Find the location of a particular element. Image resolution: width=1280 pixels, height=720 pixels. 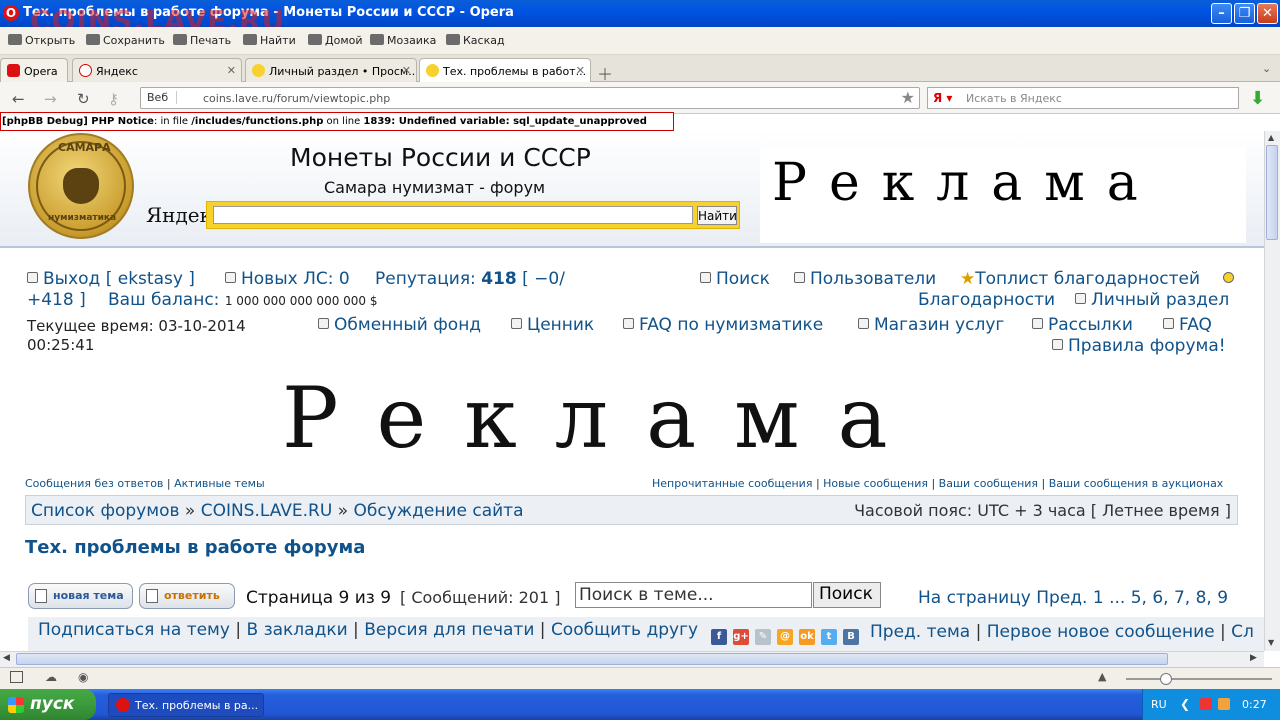

vertical-scroll-thumb is located at coordinates (1272, 192).